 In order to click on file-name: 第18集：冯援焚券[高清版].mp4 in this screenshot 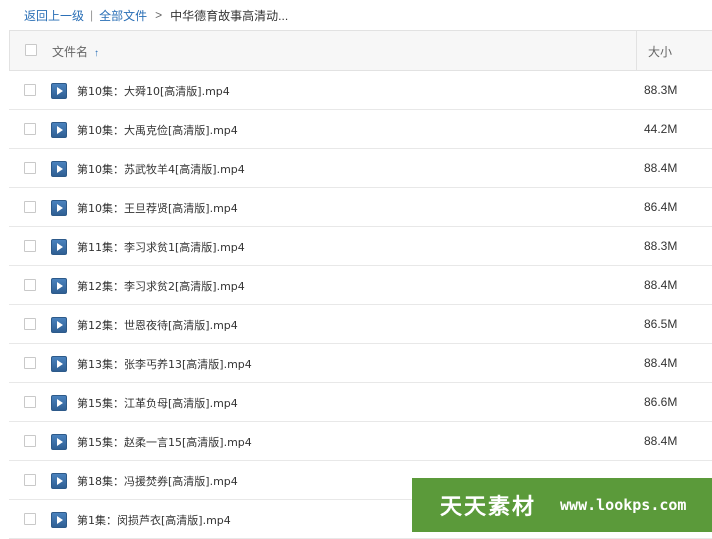, I will do `click(157, 481)`.